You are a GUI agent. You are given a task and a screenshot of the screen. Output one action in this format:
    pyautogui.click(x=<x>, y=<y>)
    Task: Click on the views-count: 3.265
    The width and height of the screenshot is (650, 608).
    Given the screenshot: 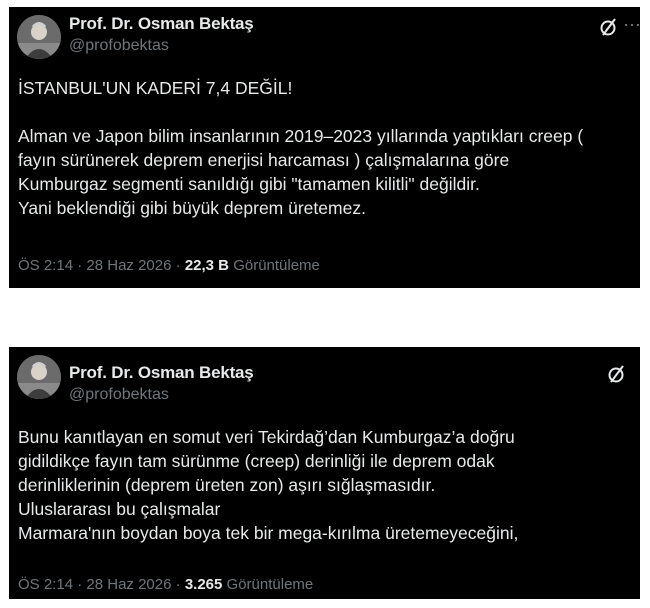 What is the action you would take?
    pyautogui.click(x=203, y=584)
    